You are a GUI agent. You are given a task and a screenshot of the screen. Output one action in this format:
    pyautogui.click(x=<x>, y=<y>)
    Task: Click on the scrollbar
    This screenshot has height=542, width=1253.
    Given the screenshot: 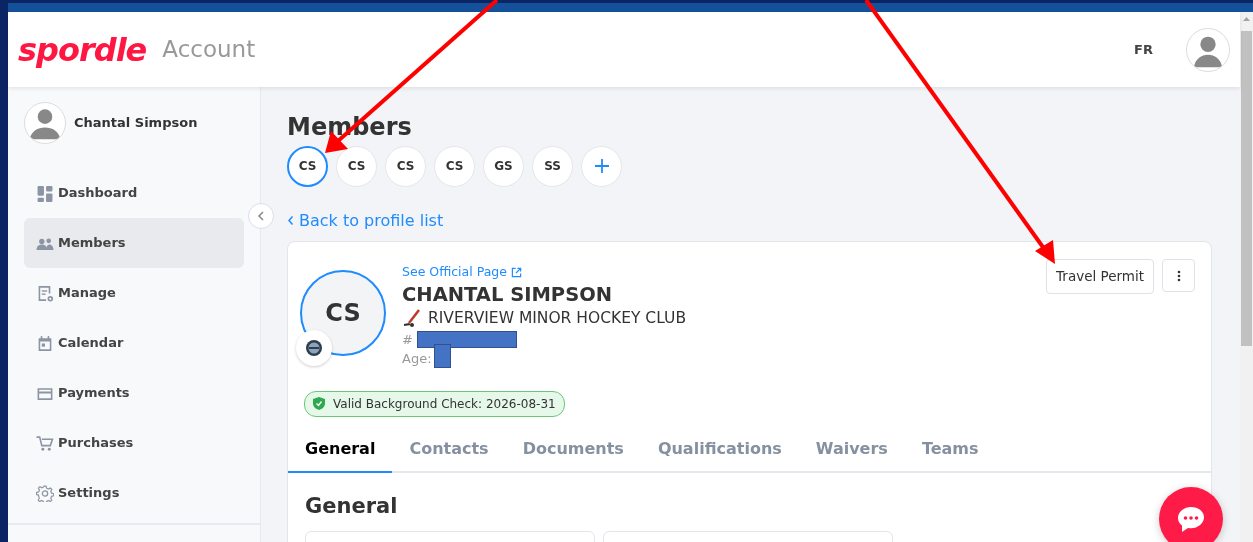 What is the action you would take?
    pyautogui.click(x=1246, y=277)
    